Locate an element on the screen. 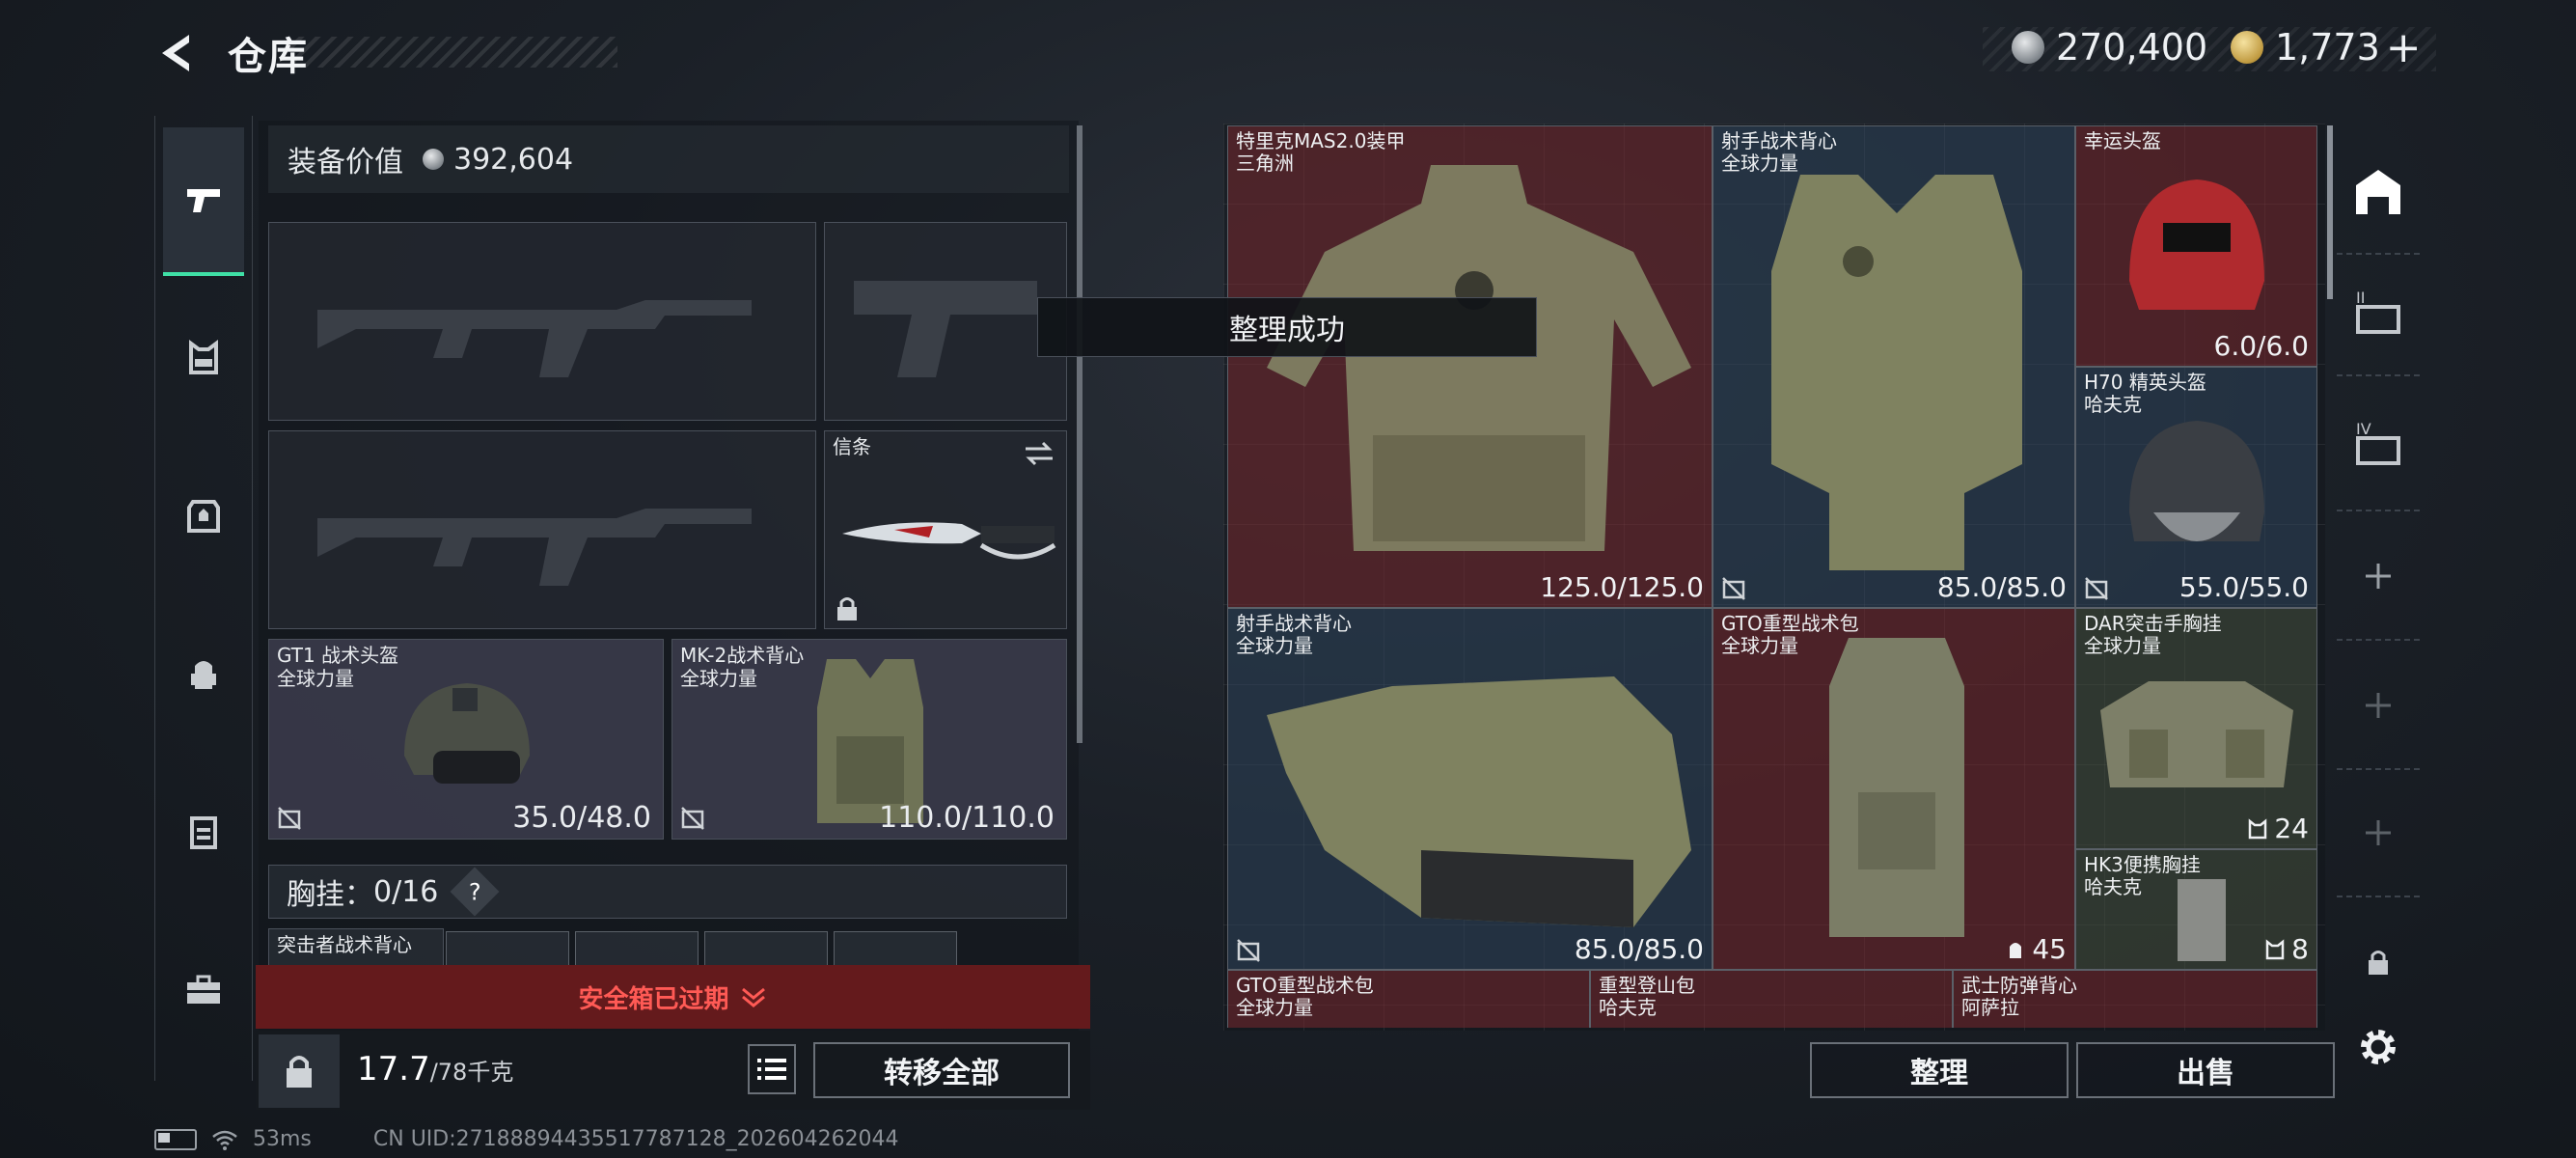 Image resolution: width=2576 pixels, height=1158 pixels. storage-item: DAR突击手胸挂 全球力量 24 is located at coordinates (2196, 728).